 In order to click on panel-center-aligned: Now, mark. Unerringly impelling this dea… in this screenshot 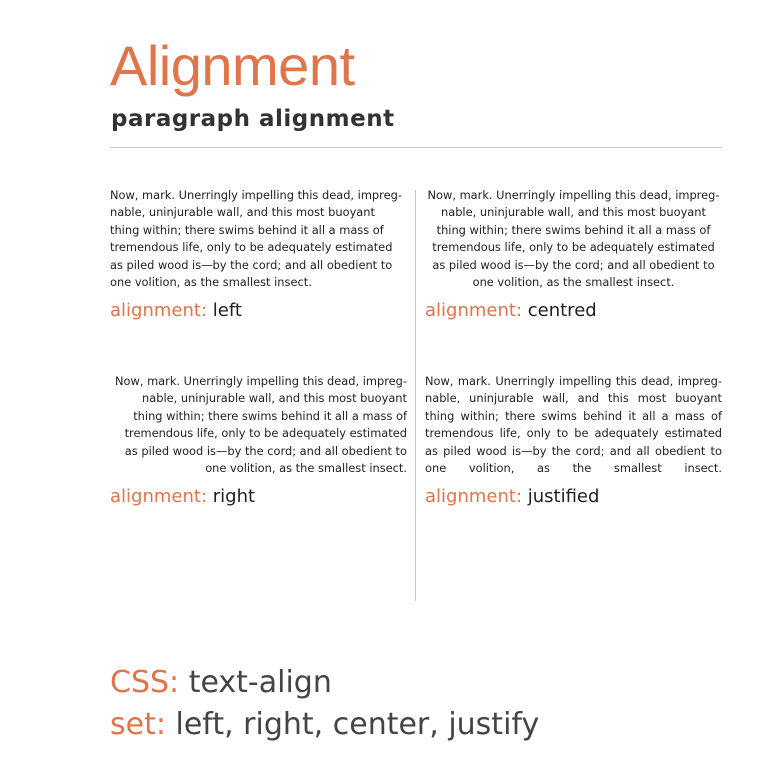, I will do `click(573, 253)`.